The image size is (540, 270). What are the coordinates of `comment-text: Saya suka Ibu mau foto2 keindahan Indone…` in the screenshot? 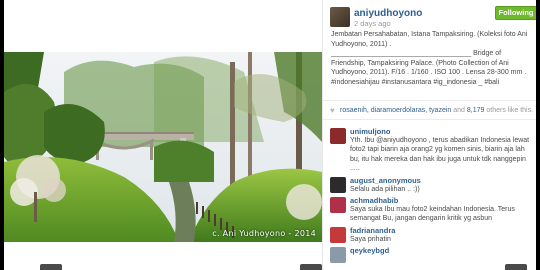 It's located at (432, 214).